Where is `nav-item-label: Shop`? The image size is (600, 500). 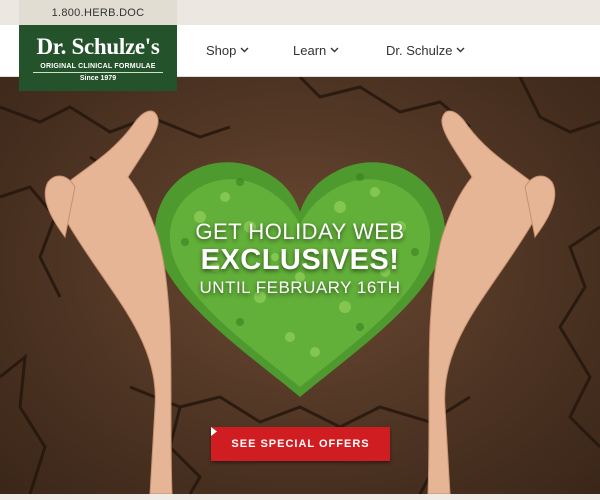 nav-item-label: Shop is located at coordinates (221, 50).